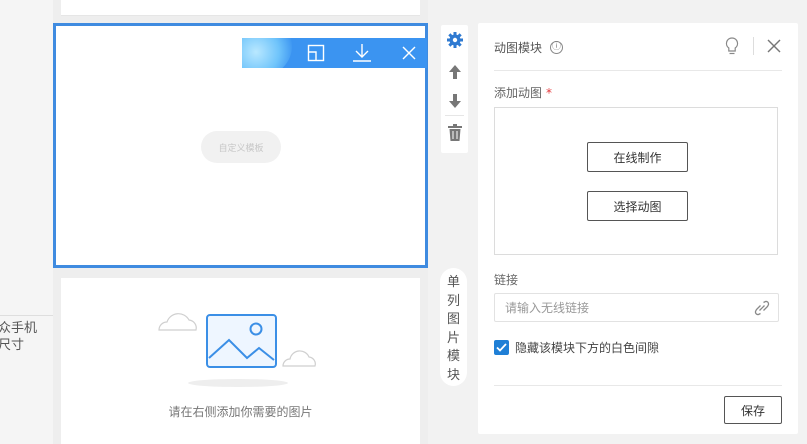 This screenshot has width=807, height=444. Describe the element at coordinates (454, 100) in the screenshot. I see `arrow-down-icon` at that location.